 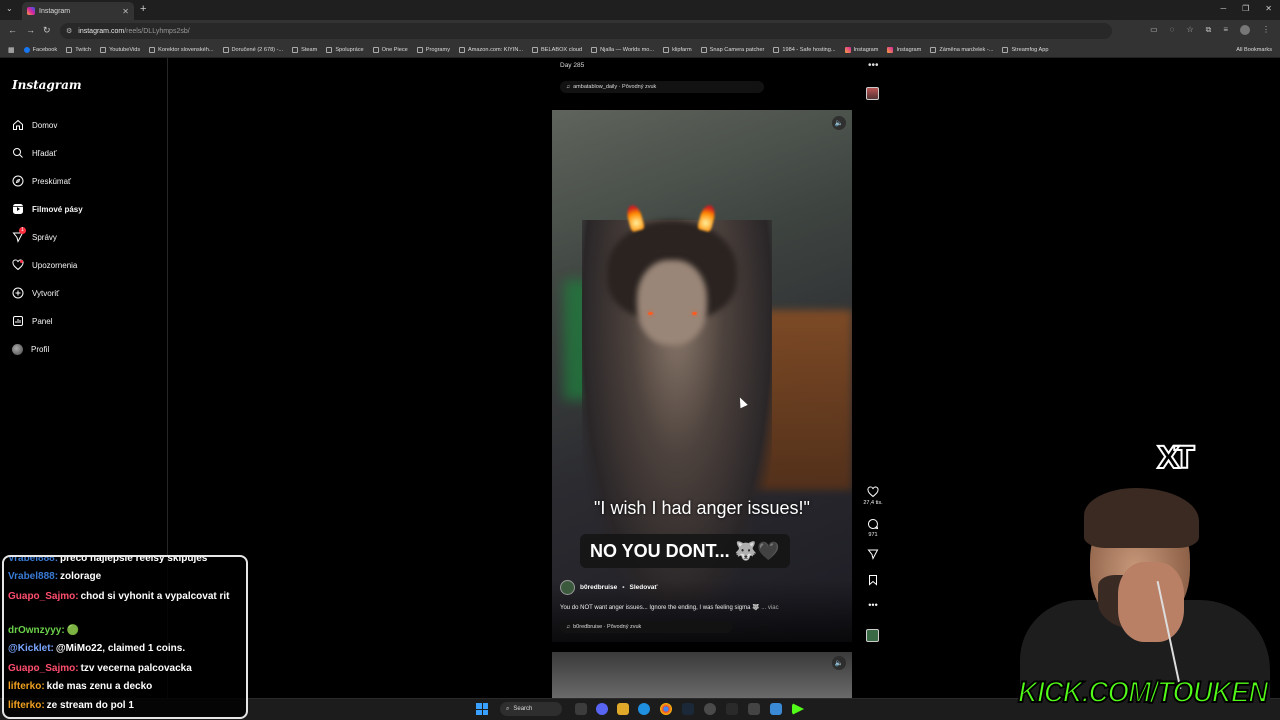 I want to click on follow-button: Sledovať, so click(x=644, y=587).